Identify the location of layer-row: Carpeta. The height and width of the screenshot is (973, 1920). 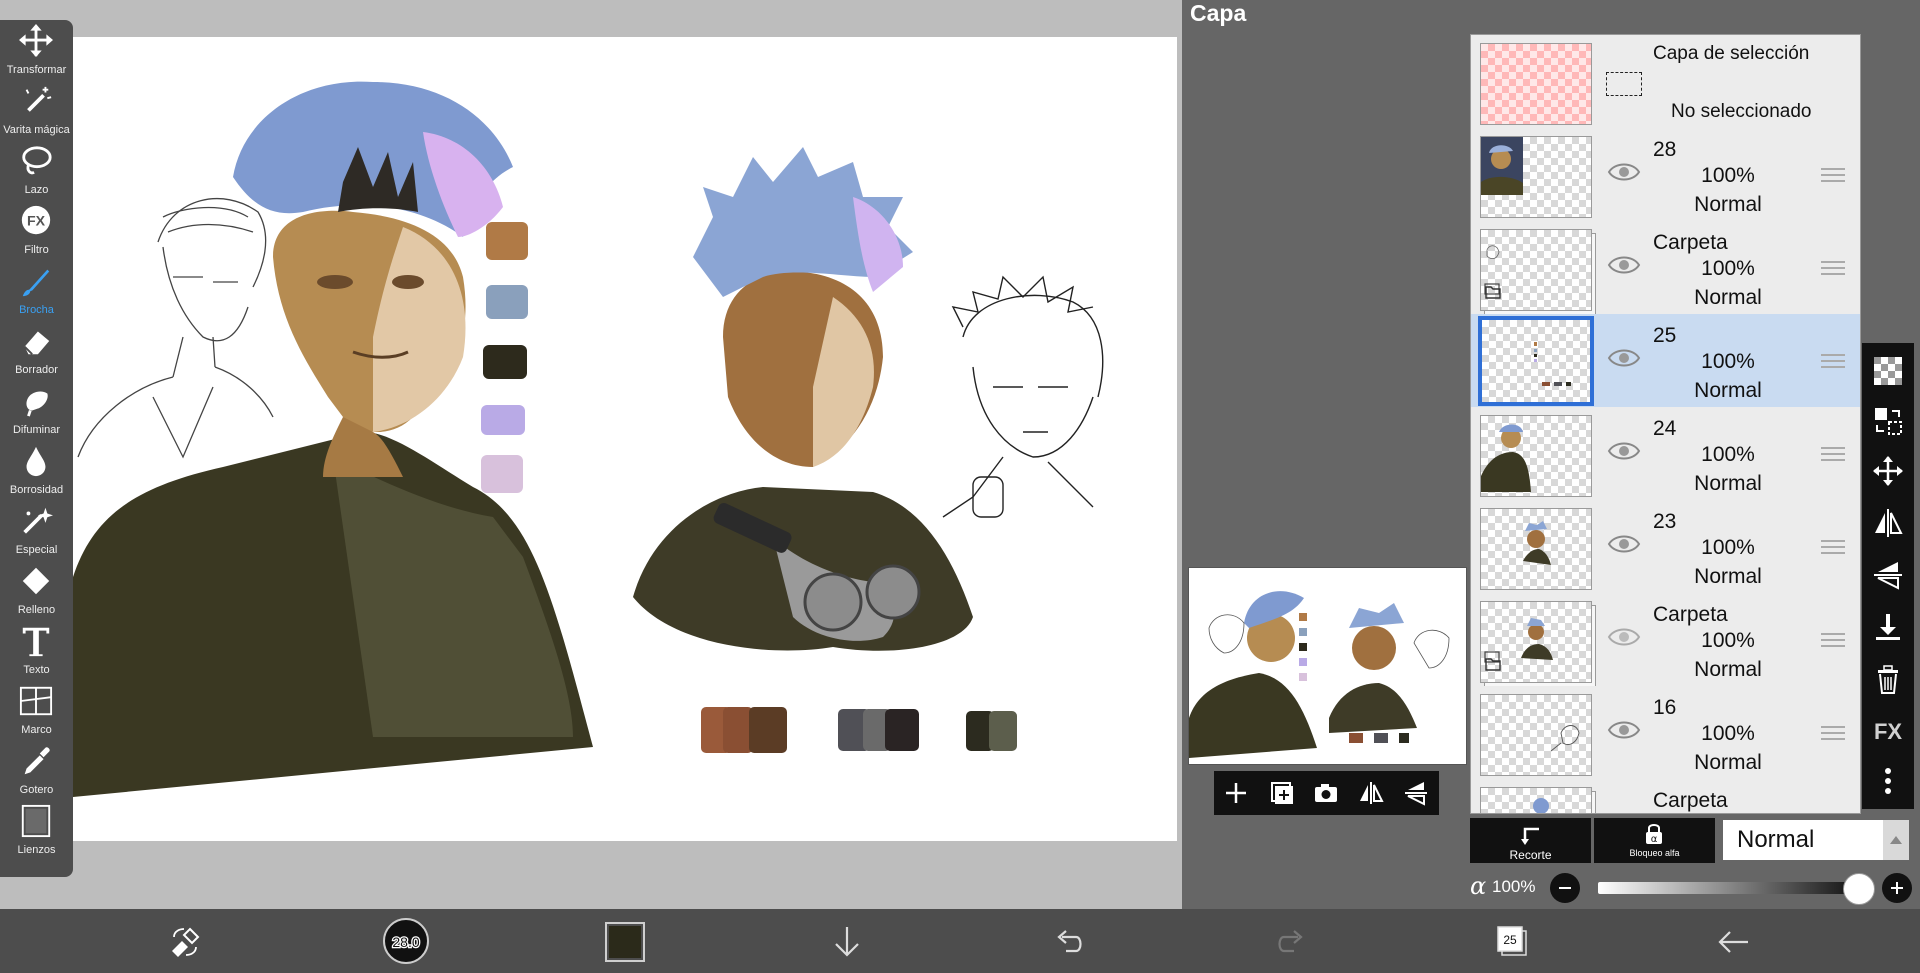
(1665, 796).